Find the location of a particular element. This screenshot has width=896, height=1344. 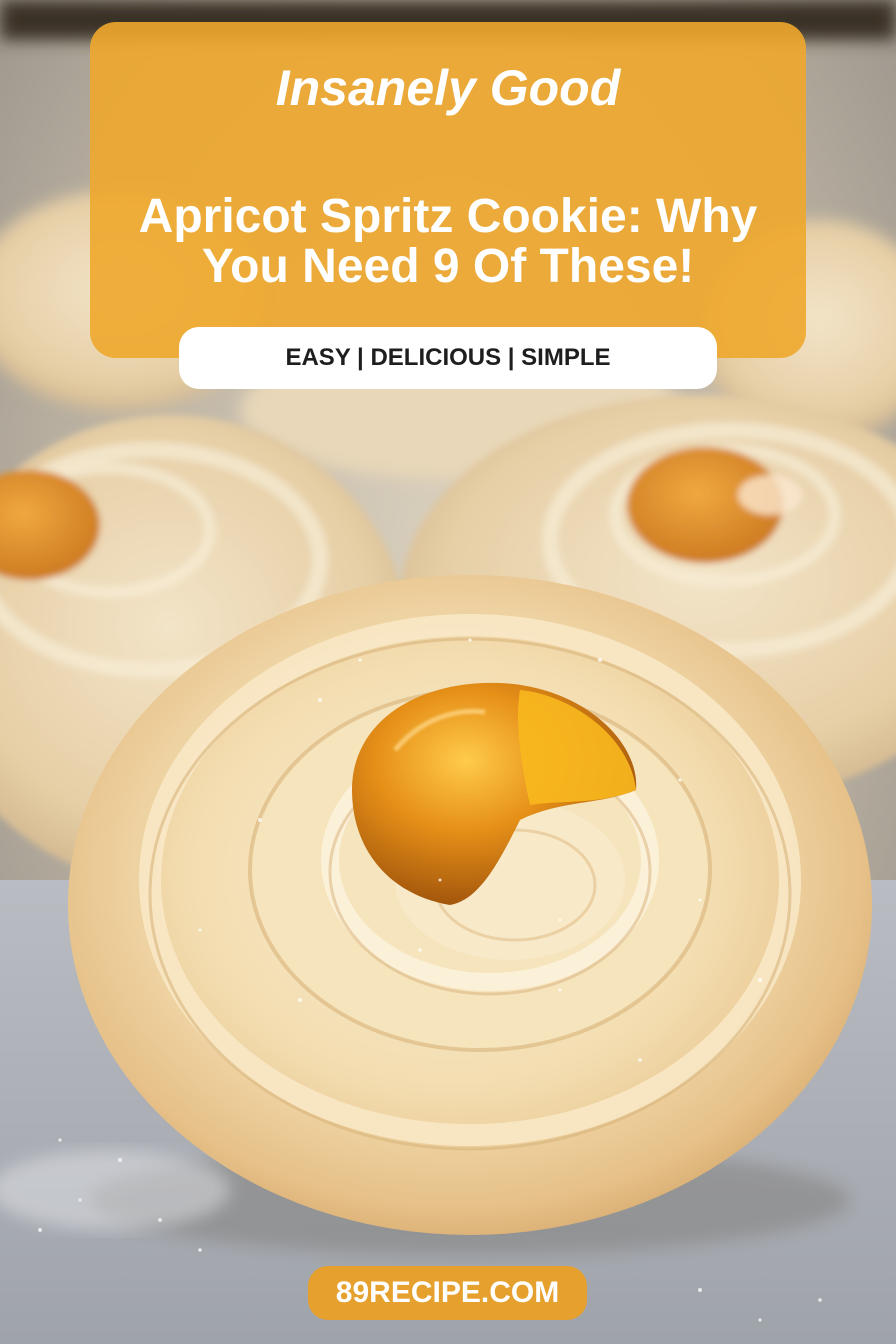

website-text: 89RECIPE.COM is located at coordinates (447, 1292).